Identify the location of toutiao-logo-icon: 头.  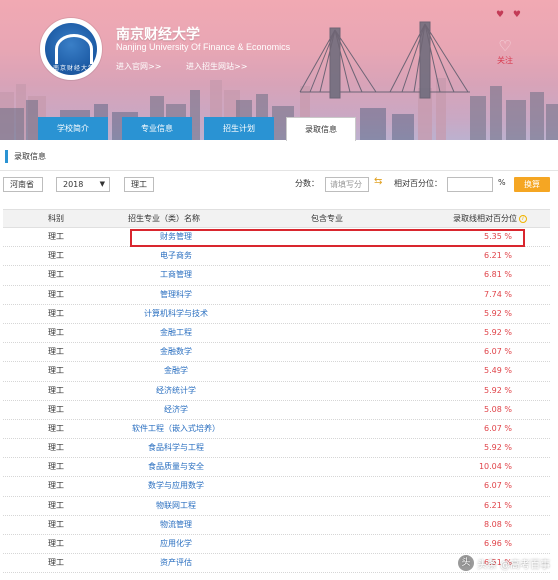
(466, 563).